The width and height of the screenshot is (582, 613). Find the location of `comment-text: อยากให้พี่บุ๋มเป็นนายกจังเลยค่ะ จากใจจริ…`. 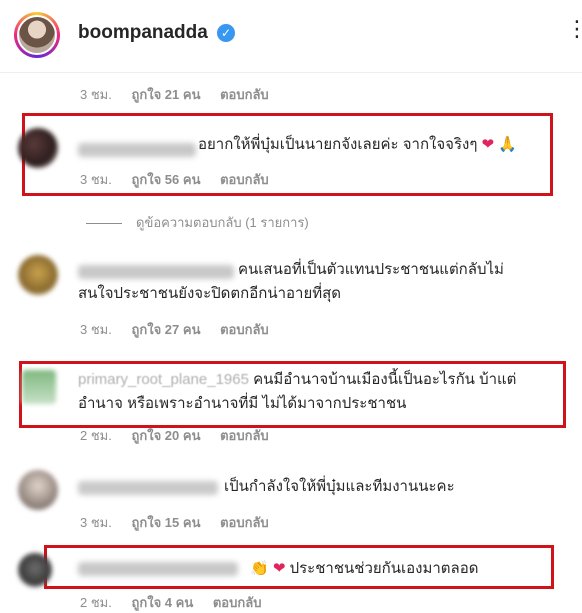

comment-text: อยากให้พี่บุ๋มเป็นนายกจังเลยค่ะ จากใจจริ… is located at coordinates (357, 144).